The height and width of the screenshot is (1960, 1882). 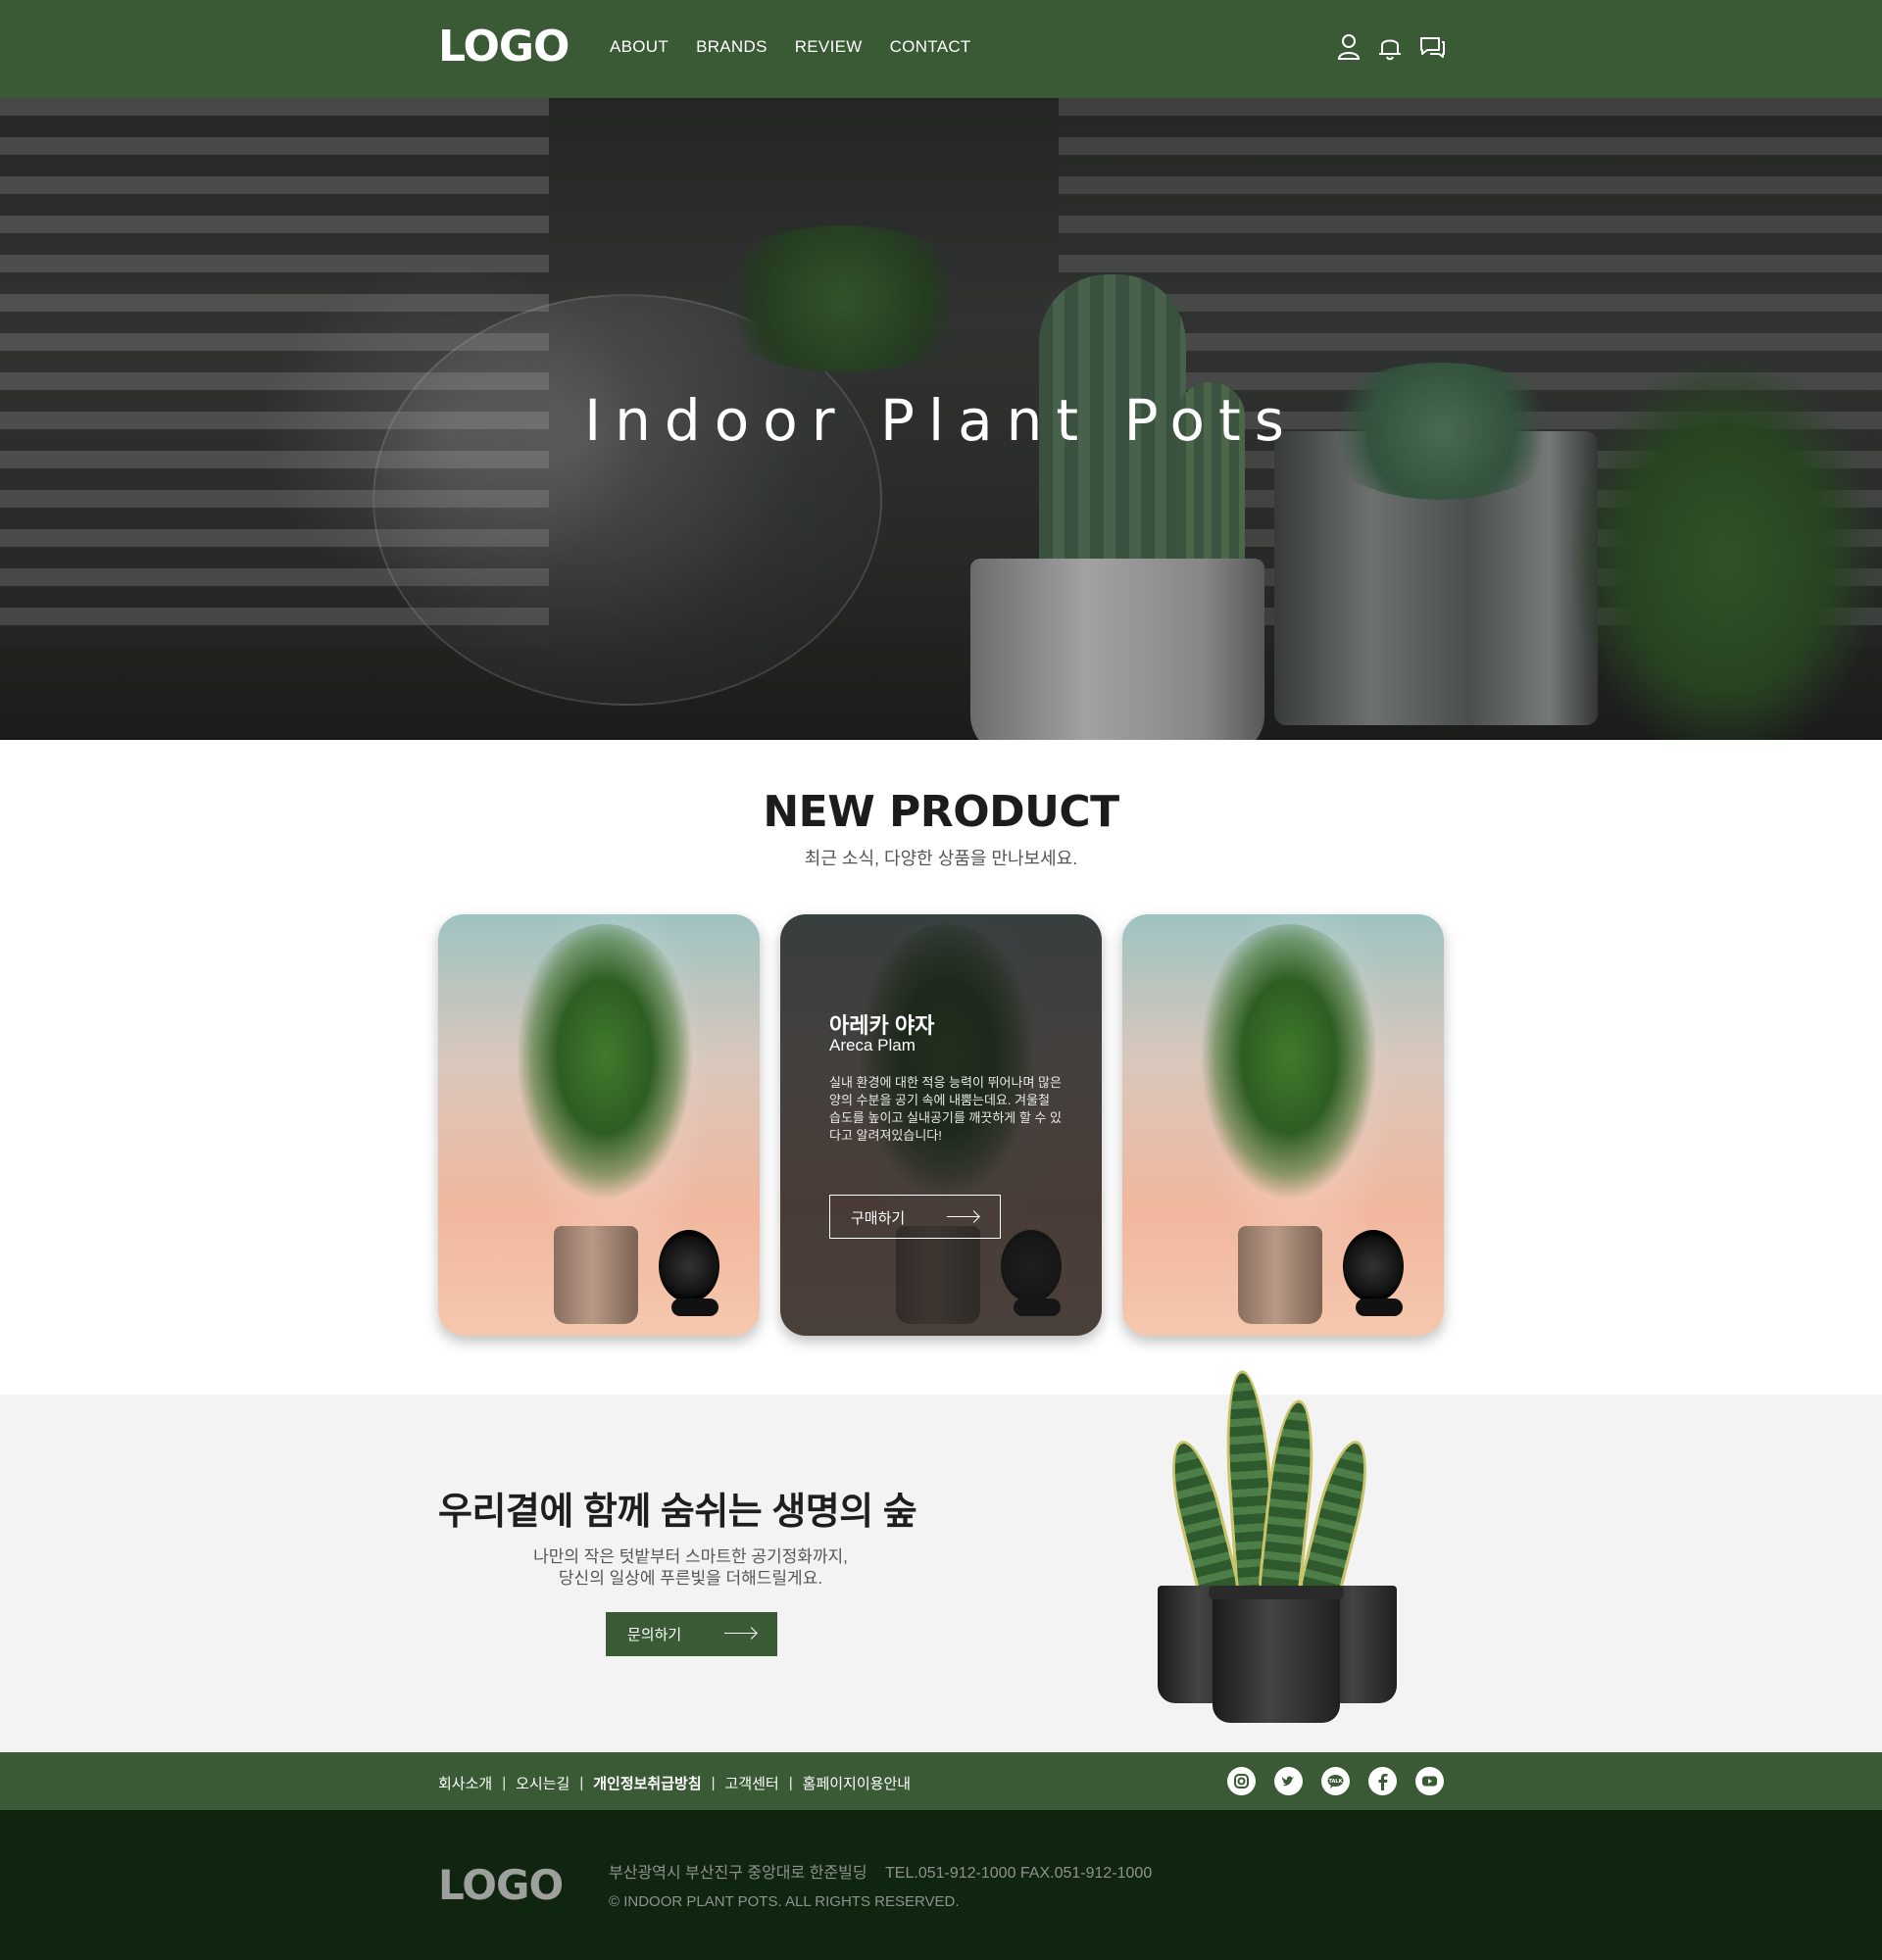 I want to click on chat-icon, so click(x=1432, y=47).